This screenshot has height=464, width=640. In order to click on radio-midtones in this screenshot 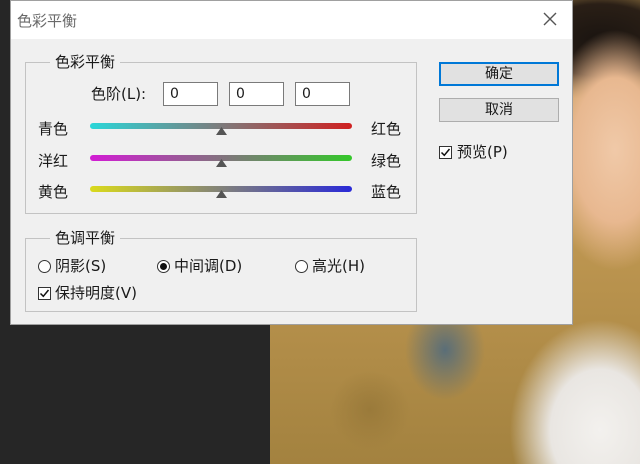, I will do `click(163, 266)`.